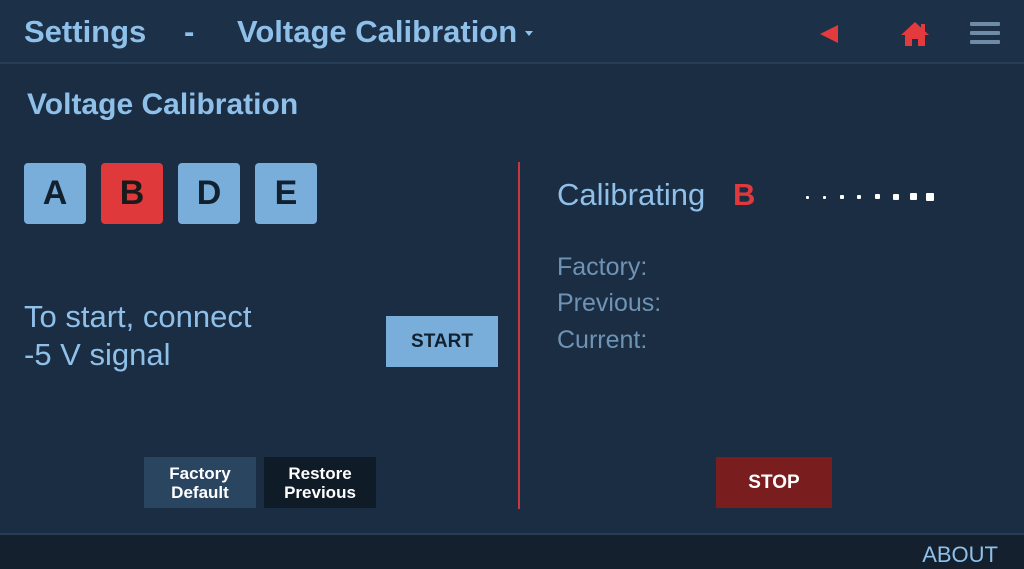  I want to click on stop-button: STOP, so click(774, 482).